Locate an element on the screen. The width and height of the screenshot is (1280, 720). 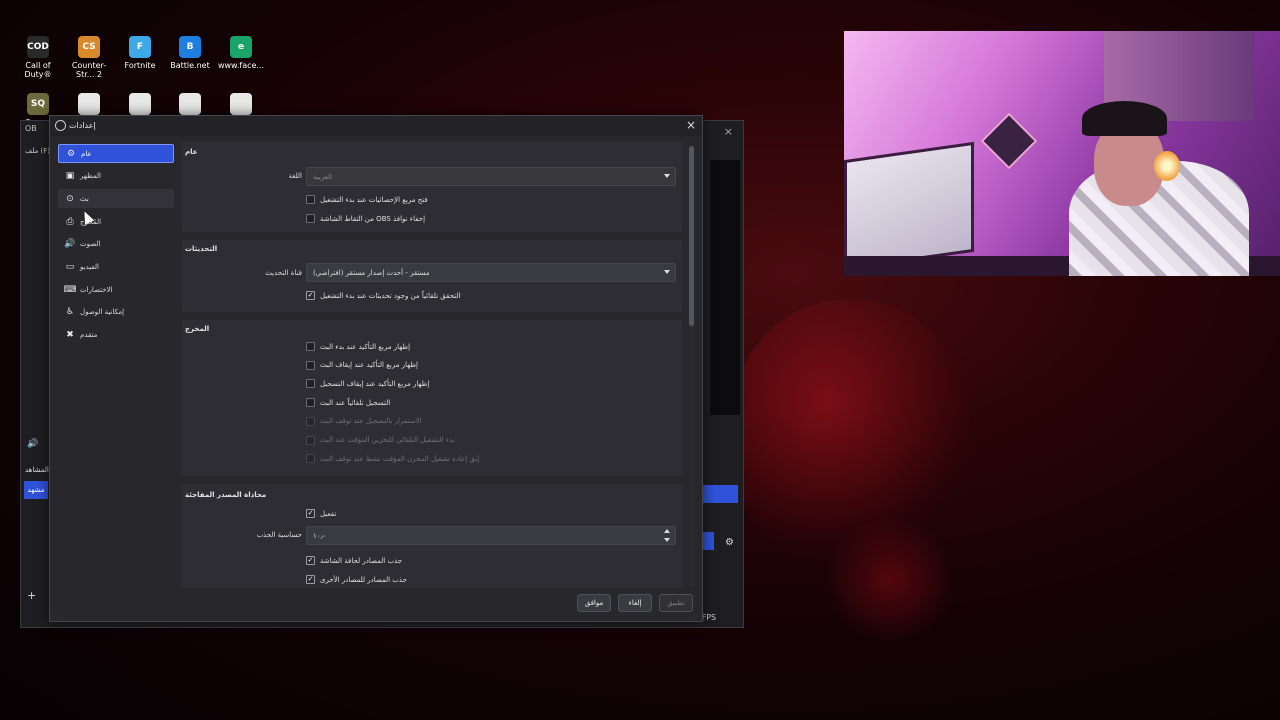
obs-menu-file: ملف (F) is located at coordinates (37, 151).